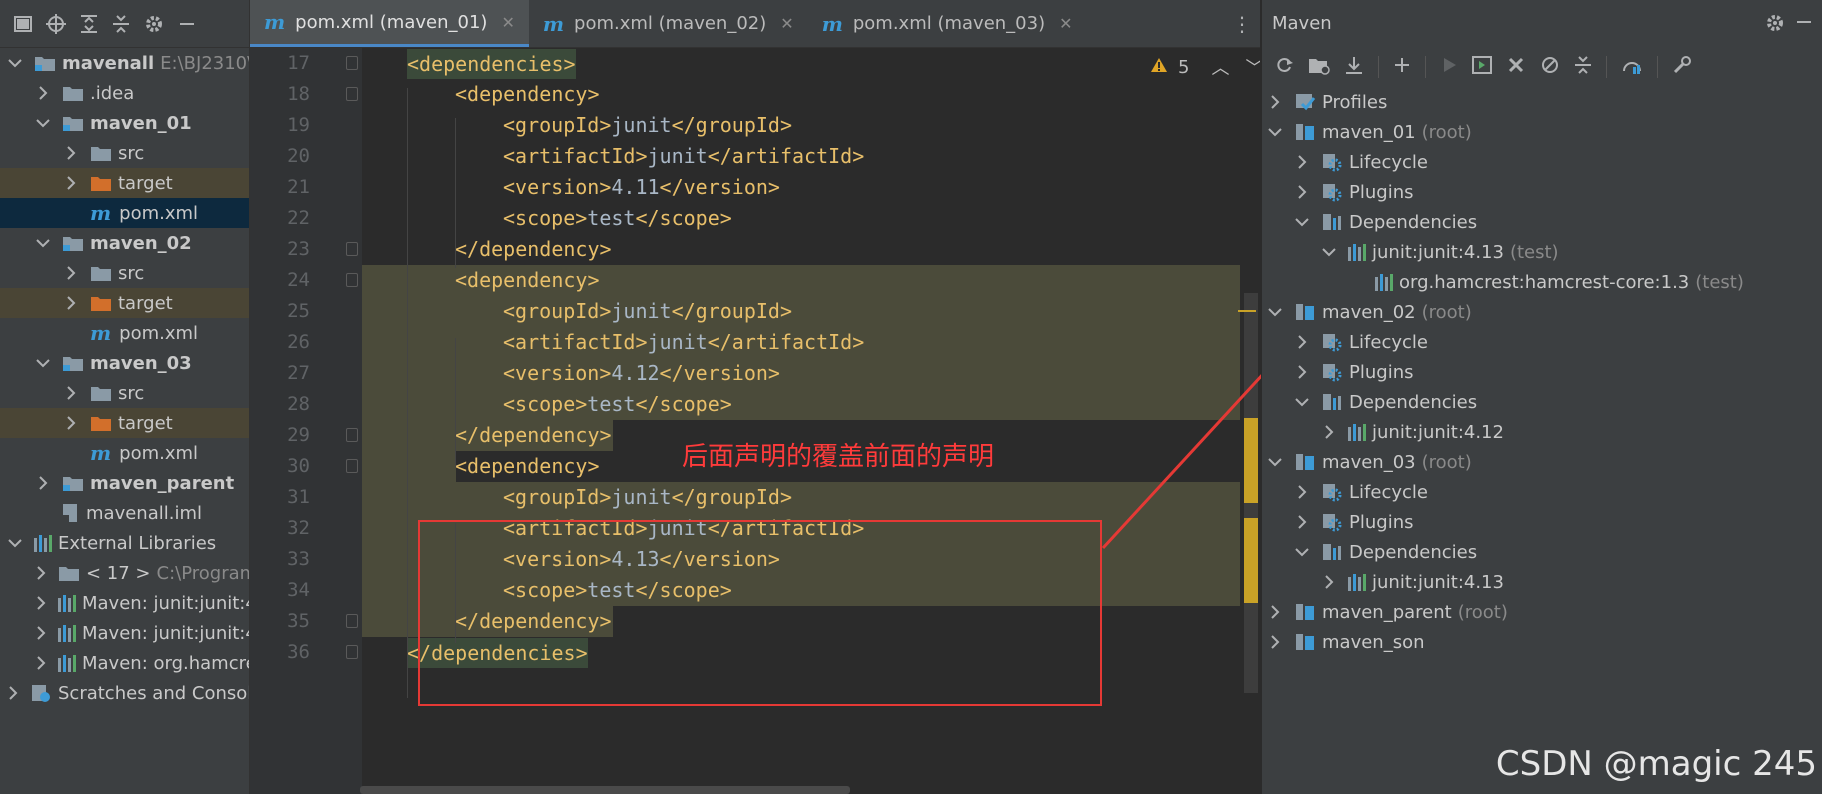 The width and height of the screenshot is (1822, 794). I want to click on project-tree-item: maven_parent, so click(124, 483).